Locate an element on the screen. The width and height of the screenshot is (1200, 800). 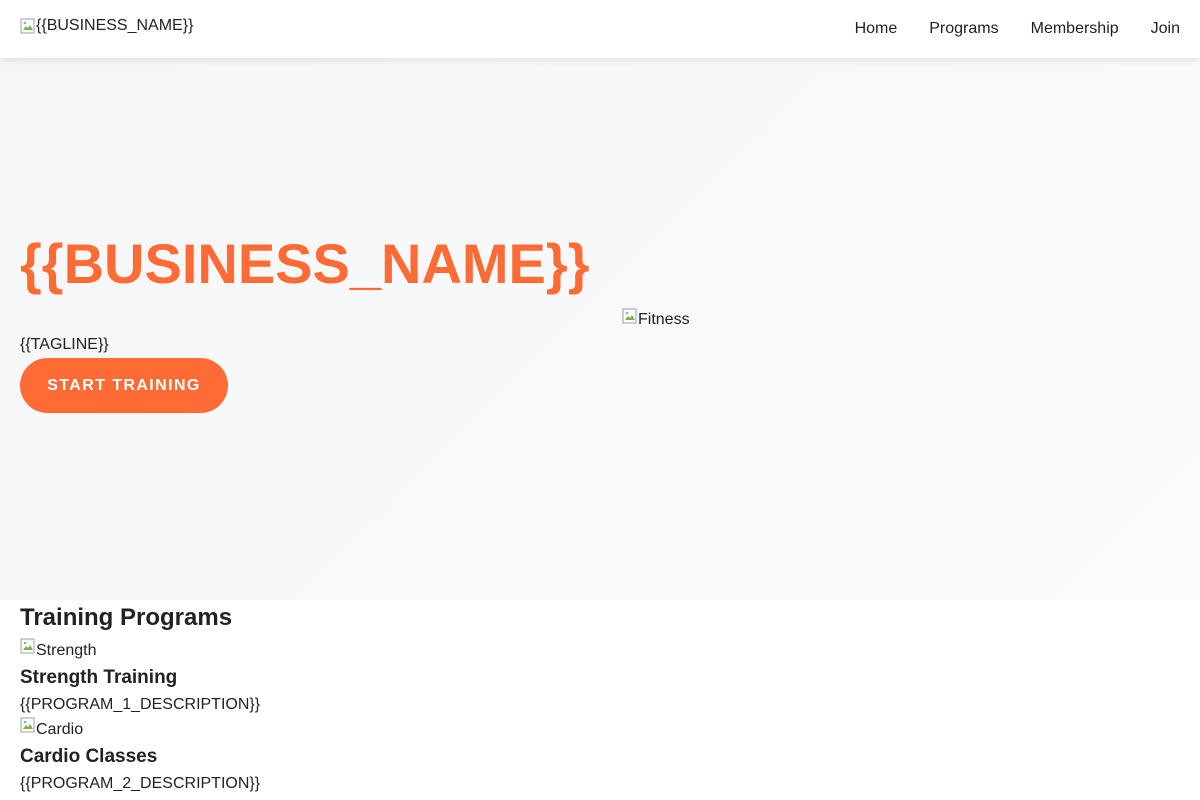
nav-item-programs: Programs is located at coordinates (963, 29).